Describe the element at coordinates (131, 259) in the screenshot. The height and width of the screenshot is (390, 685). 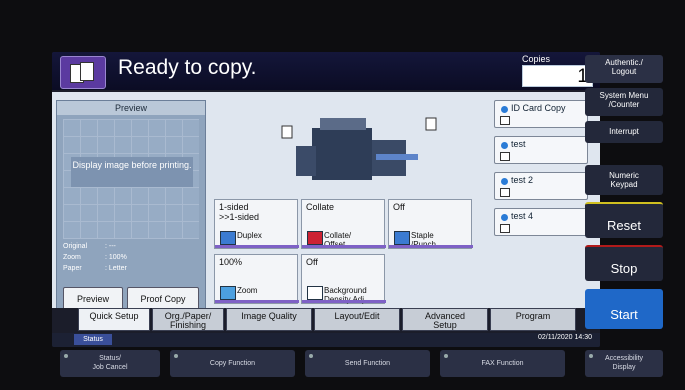
I see `preview-info: Original: --- Zoom: 100% Paper: Letter` at that location.